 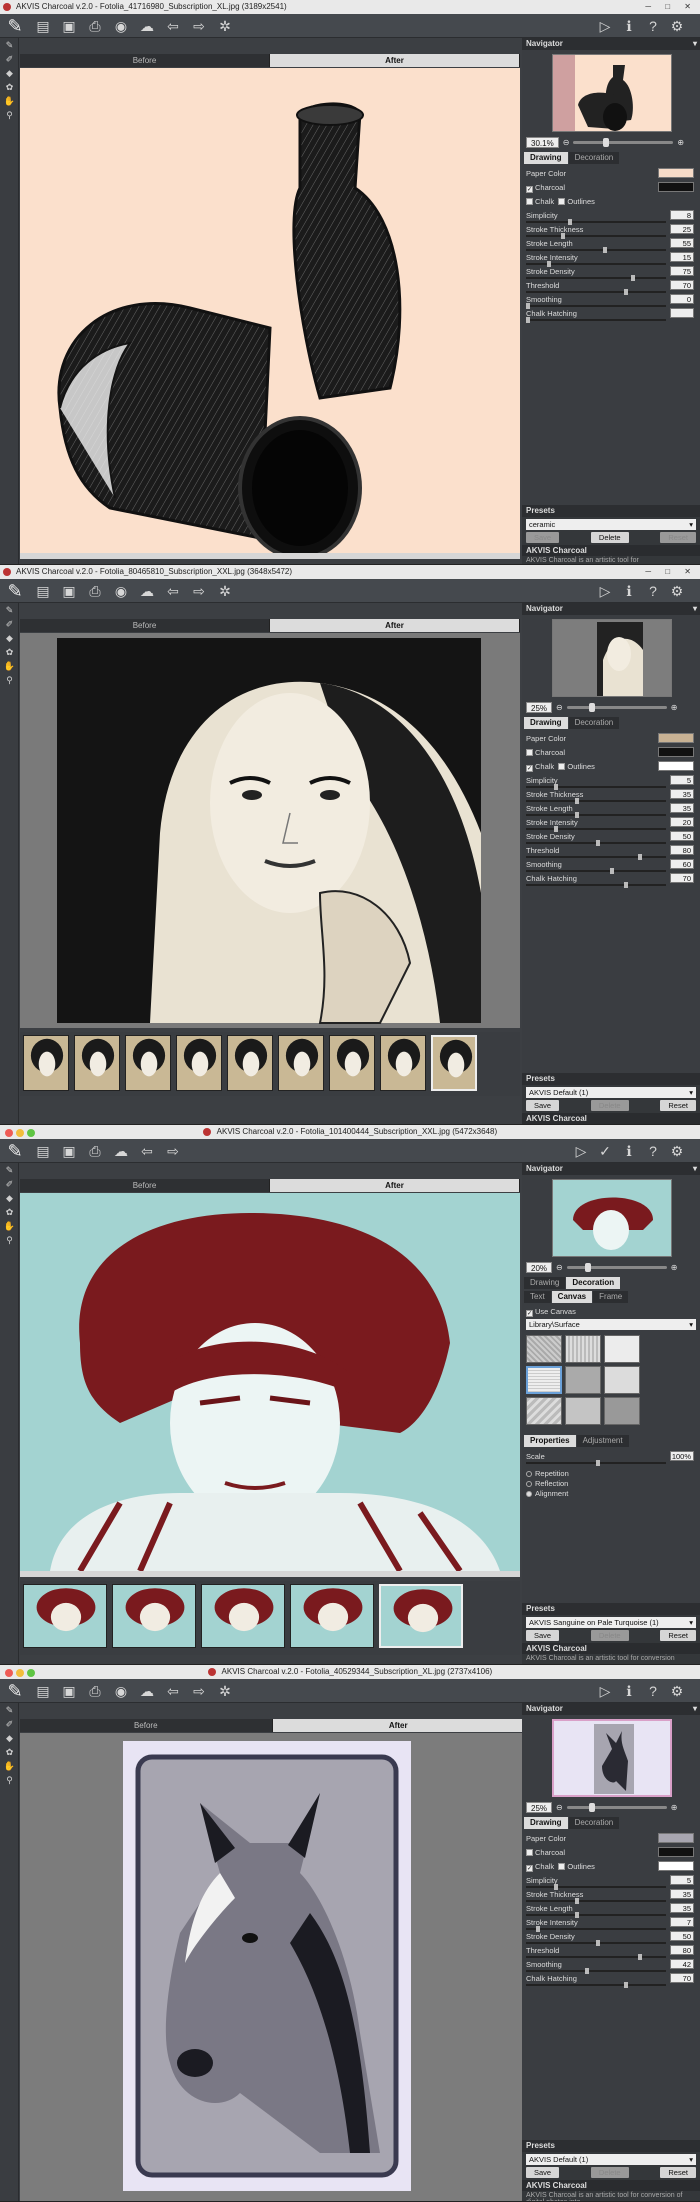 I want to click on zoom-slider, so click(x=616, y=707).